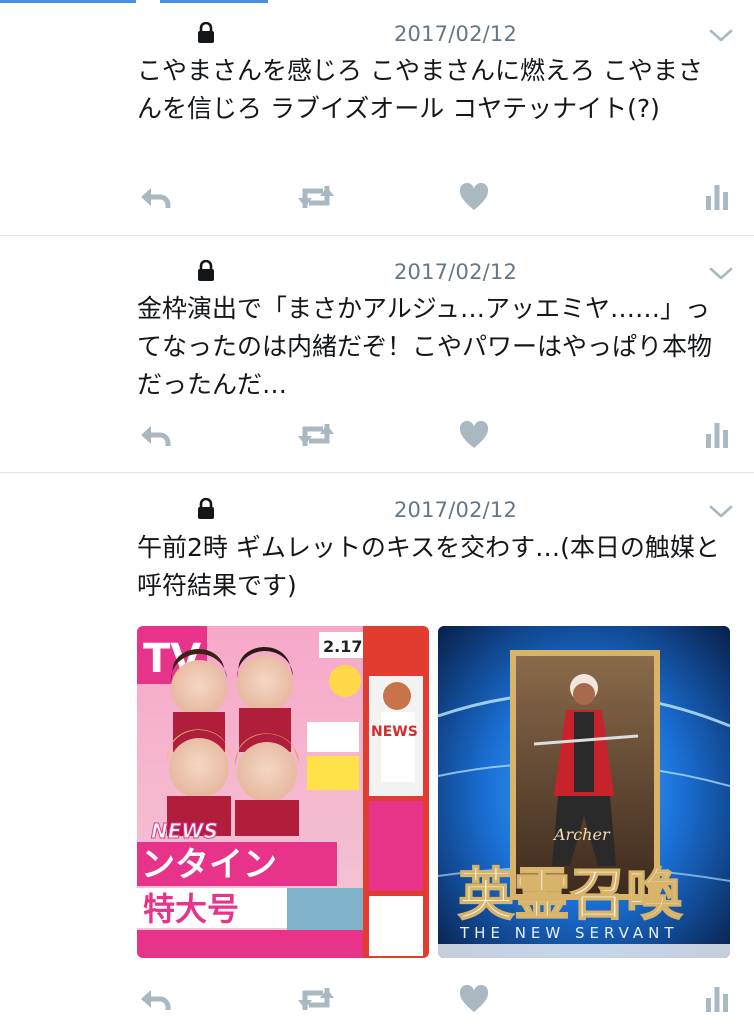  I want to click on magazine-headline-2: 特大号, so click(191, 909).